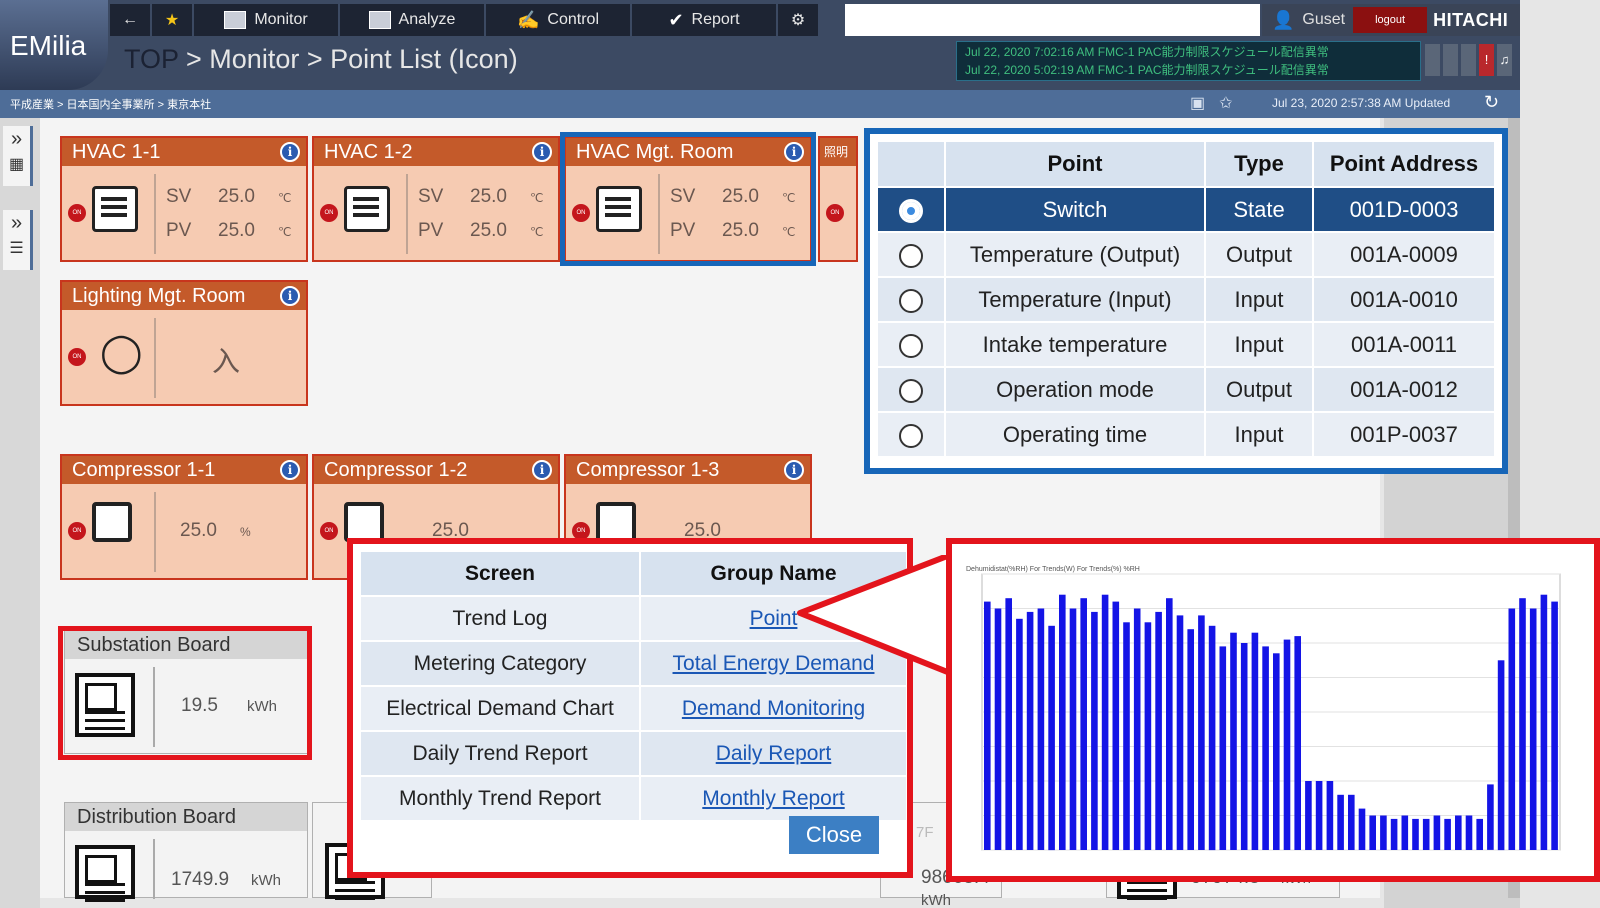 This screenshot has height=908, width=1600. I want to click on group-link-daily-report: Daily Report, so click(774, 753).